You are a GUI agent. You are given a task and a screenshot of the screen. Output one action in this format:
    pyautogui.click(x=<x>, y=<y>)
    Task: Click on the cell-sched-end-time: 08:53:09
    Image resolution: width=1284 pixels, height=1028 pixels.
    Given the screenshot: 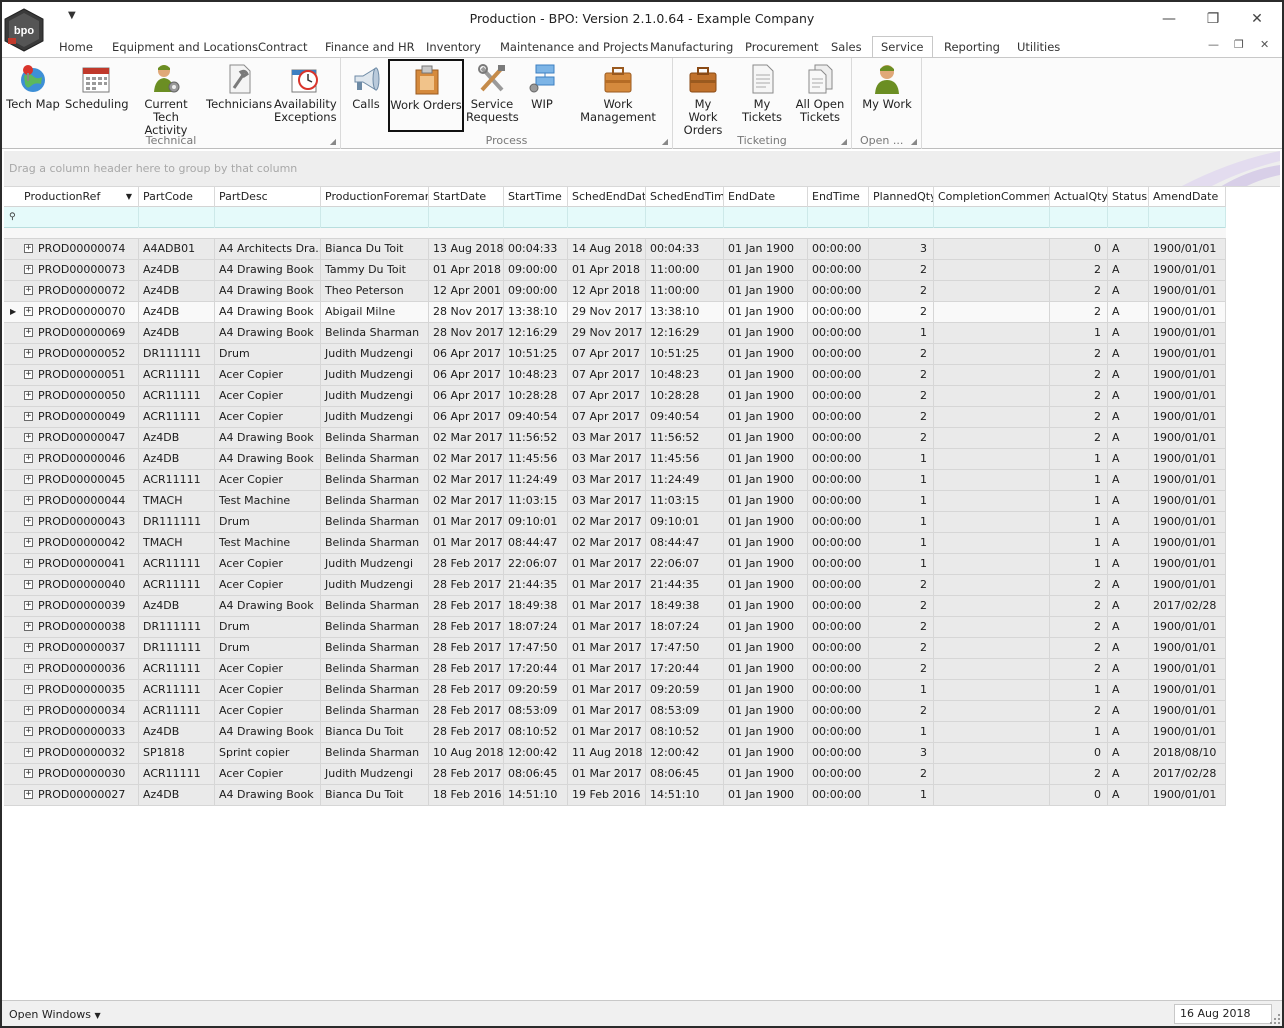 What is the action you would take?
    pyautogui.click(x=685, y=711)
    